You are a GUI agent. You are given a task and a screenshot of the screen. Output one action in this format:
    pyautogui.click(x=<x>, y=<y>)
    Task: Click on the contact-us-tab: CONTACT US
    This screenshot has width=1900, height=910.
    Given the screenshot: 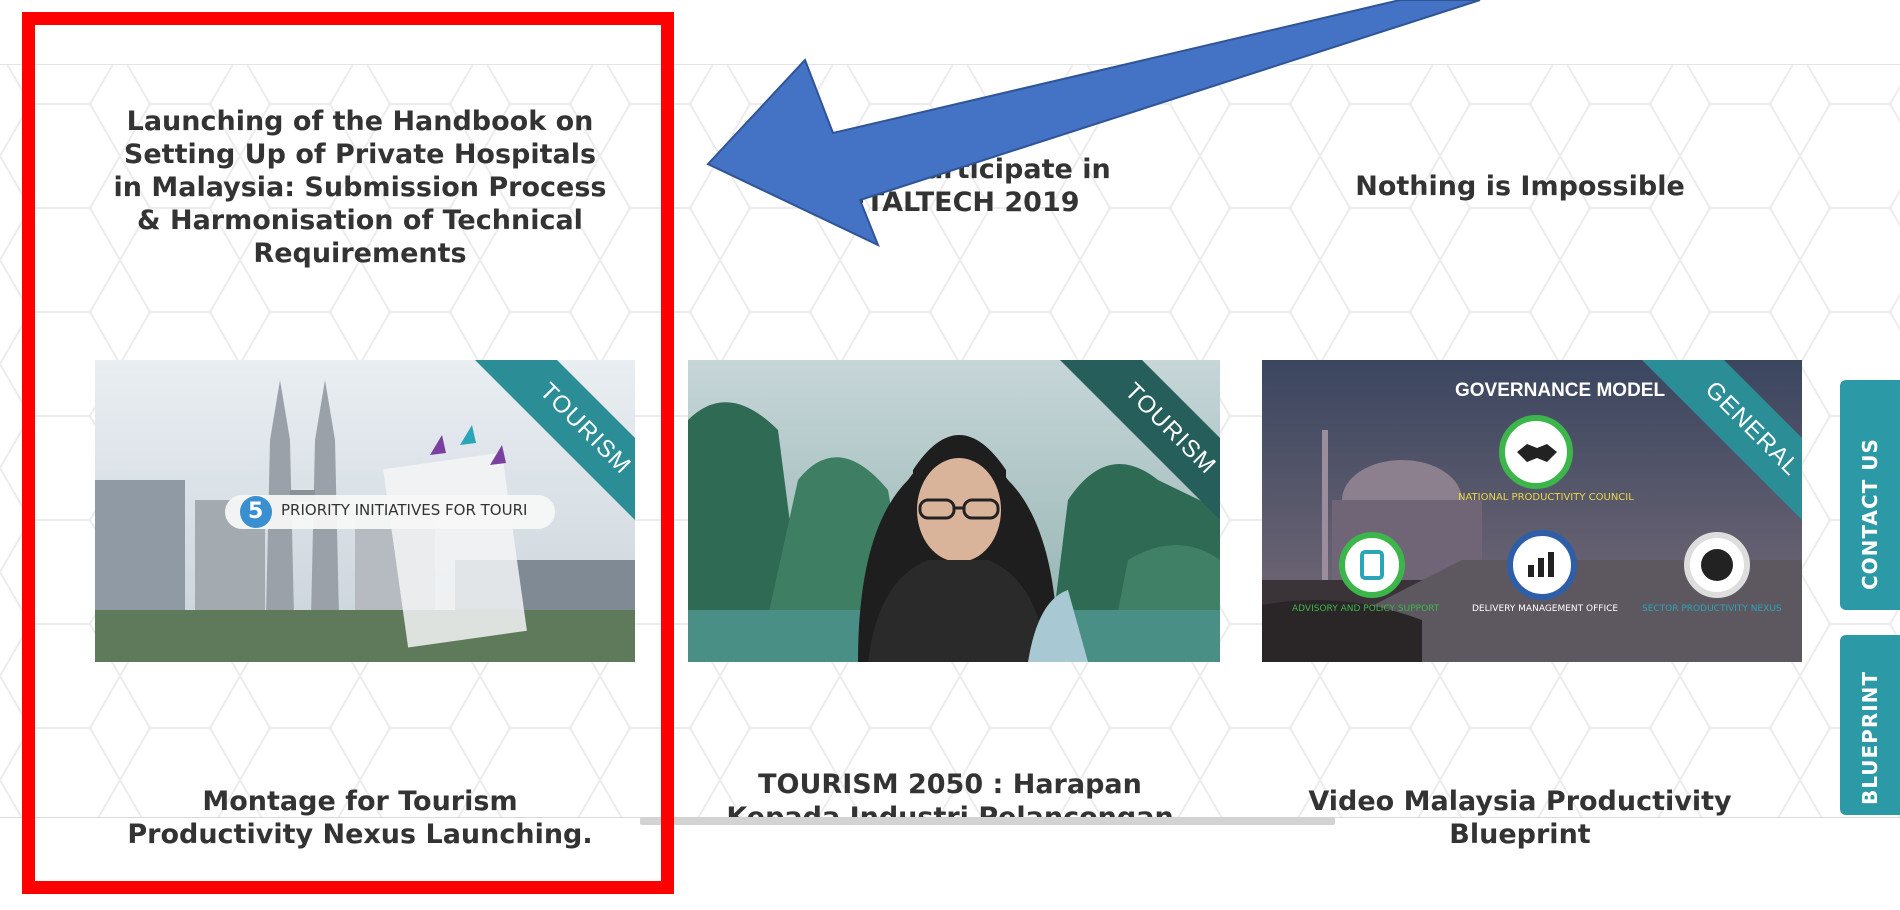 What is the action you would take?
    pyautogui.click(x=1870, y=495)
    